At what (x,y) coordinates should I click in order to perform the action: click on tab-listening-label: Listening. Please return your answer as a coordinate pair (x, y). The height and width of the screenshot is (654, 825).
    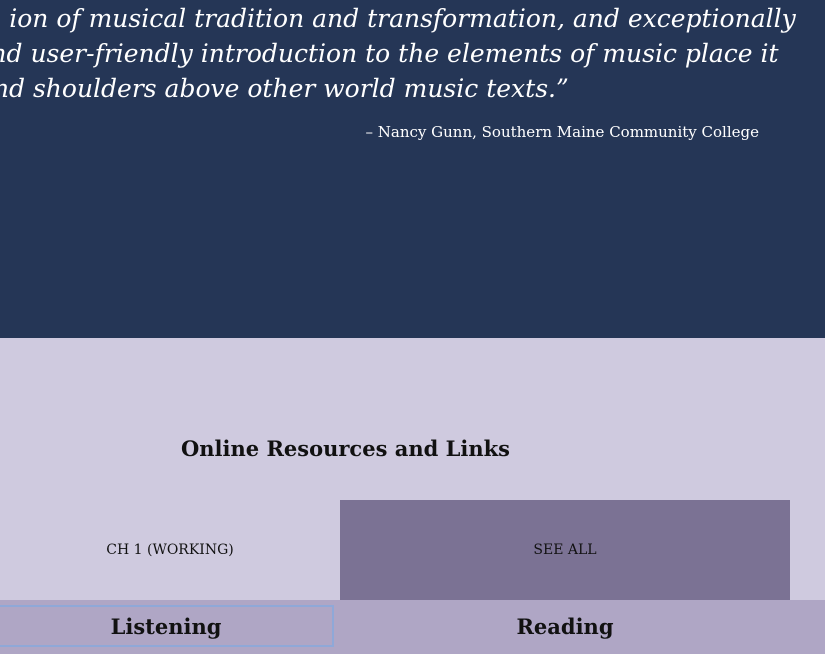
    Looking at the image, I should click on (166, 626).